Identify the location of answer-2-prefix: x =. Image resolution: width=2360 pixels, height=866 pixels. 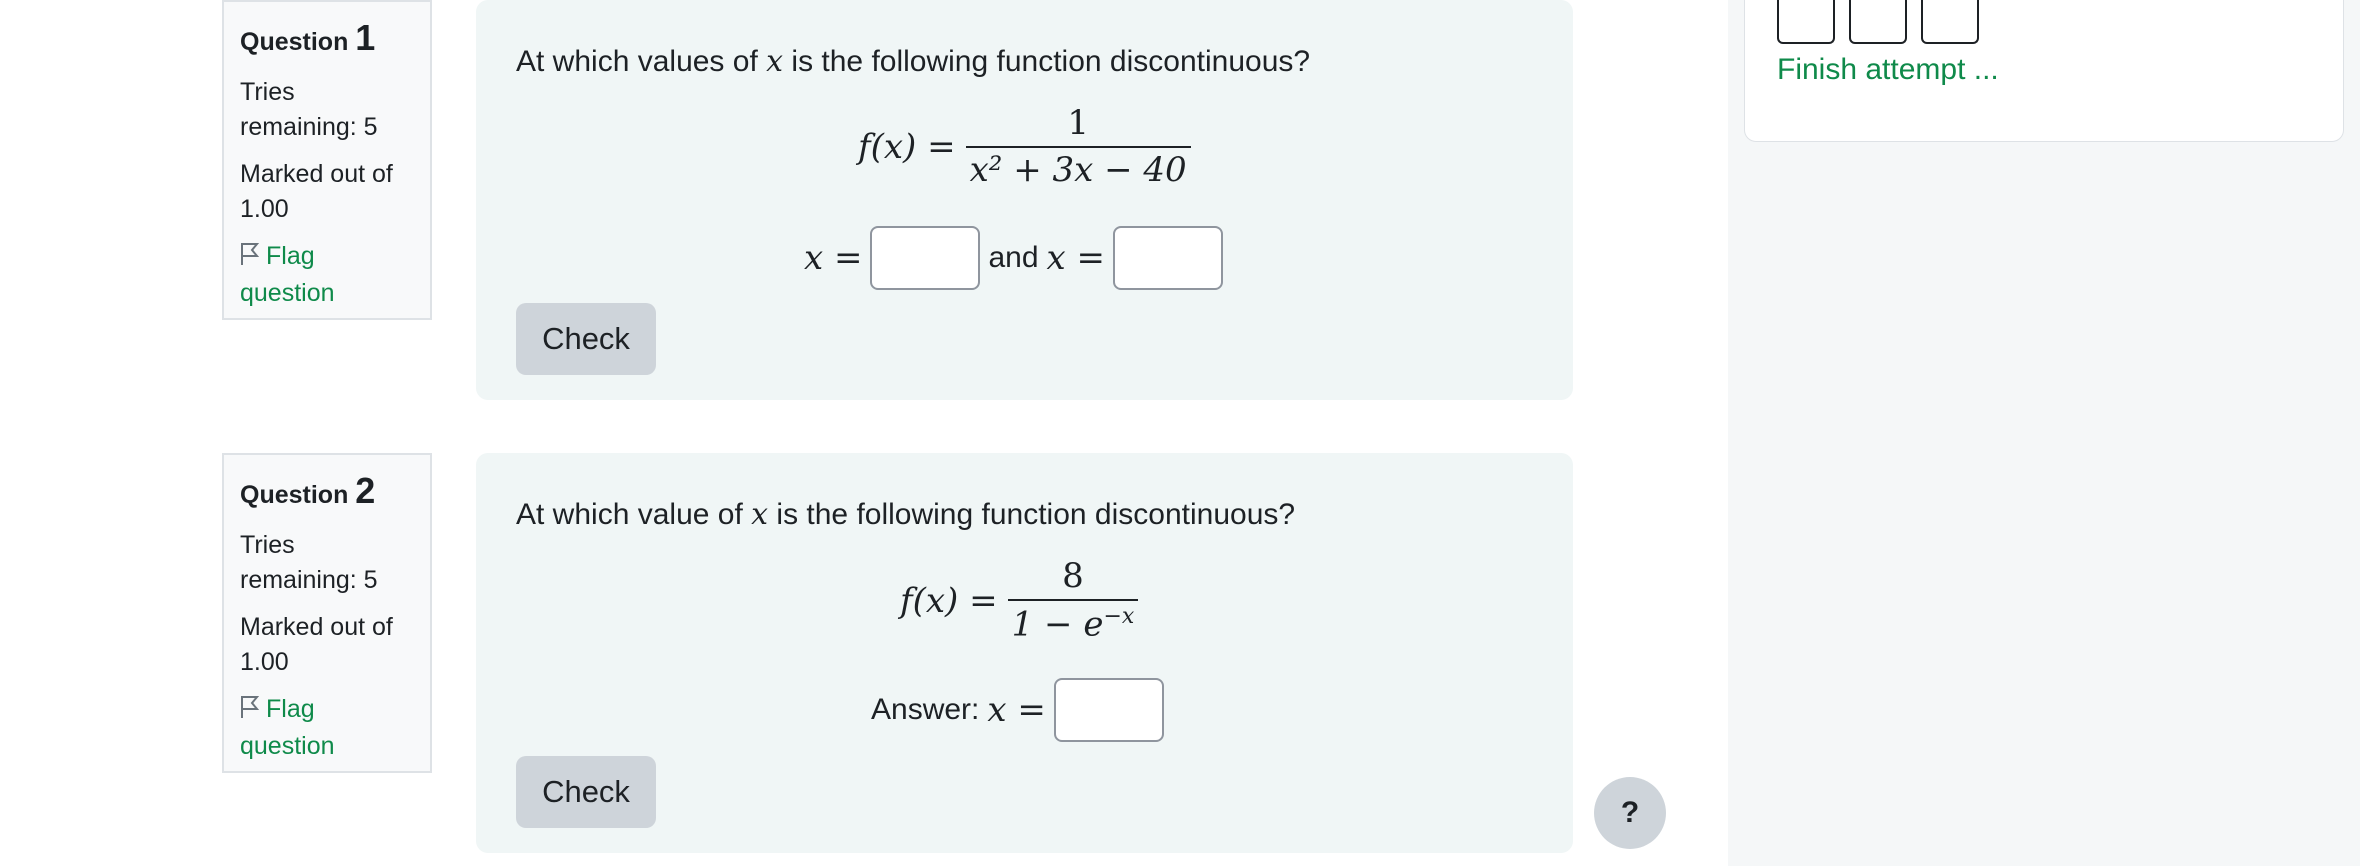
(1076, 258).